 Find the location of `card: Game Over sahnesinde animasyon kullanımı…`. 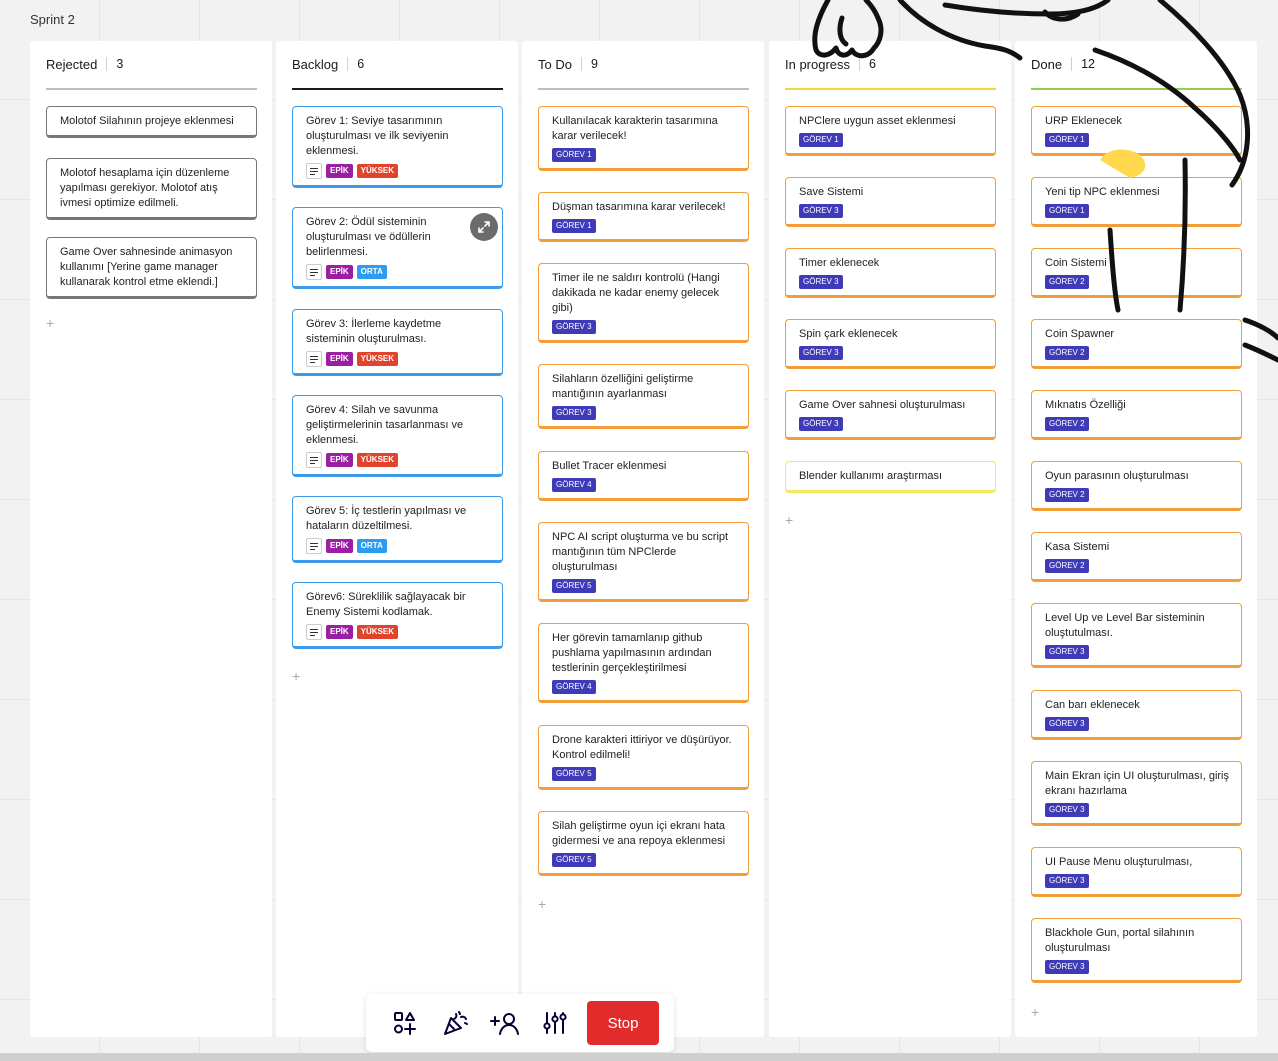

card: Game Over sahnesinde animasyon kullanımı… is located at coordinates (151, 268).